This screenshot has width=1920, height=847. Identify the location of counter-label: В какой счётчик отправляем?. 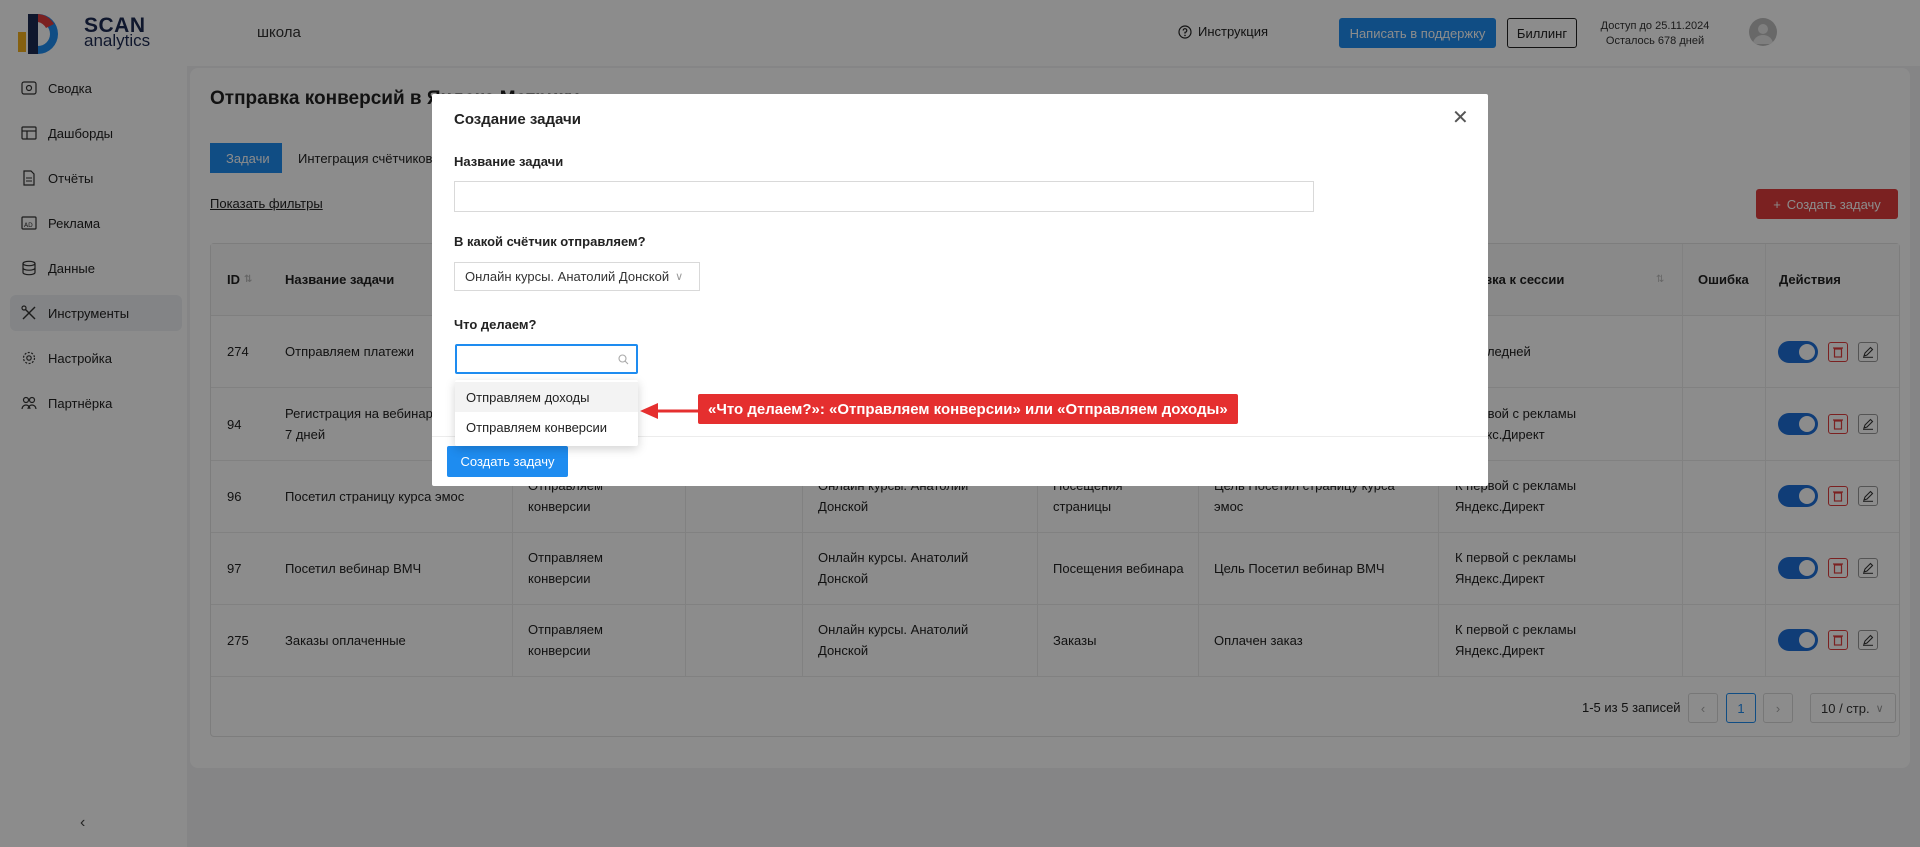
(550, 241).